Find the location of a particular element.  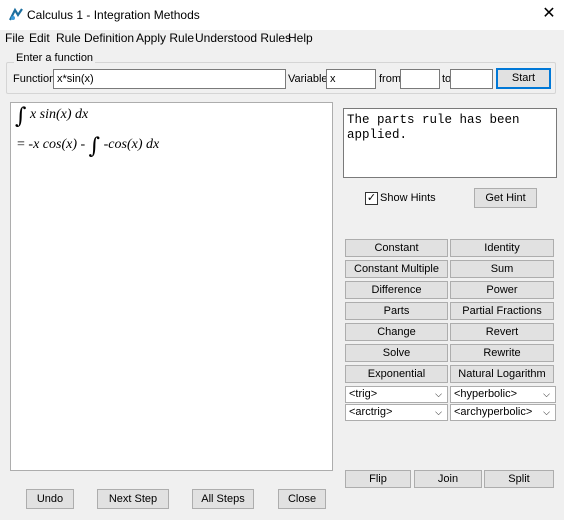

archyperbolic-select: <archyperbolic> ⌵ is located at coordinates (503, 412).